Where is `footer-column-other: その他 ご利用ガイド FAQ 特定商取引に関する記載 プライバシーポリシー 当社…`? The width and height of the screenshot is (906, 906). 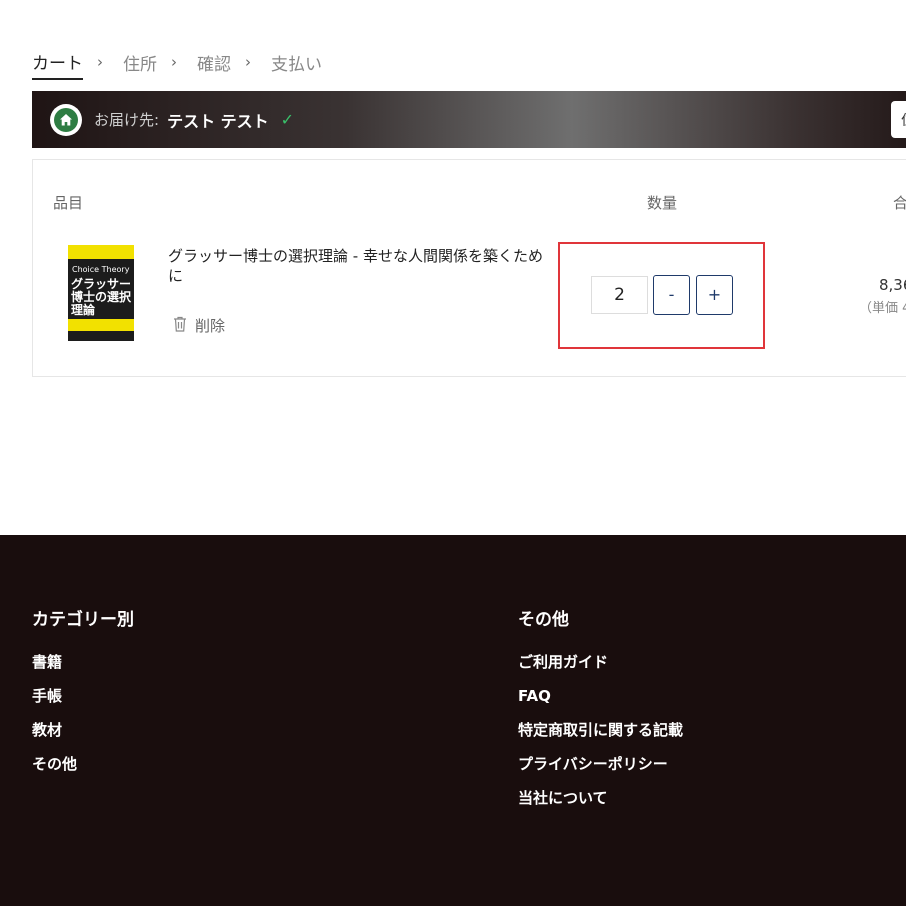 footer-column-other: その他 ご利用ガイド FAQ 特定商取引に関する記載 プライバシーポリシー 当社… is located at coordinates (600, 713).